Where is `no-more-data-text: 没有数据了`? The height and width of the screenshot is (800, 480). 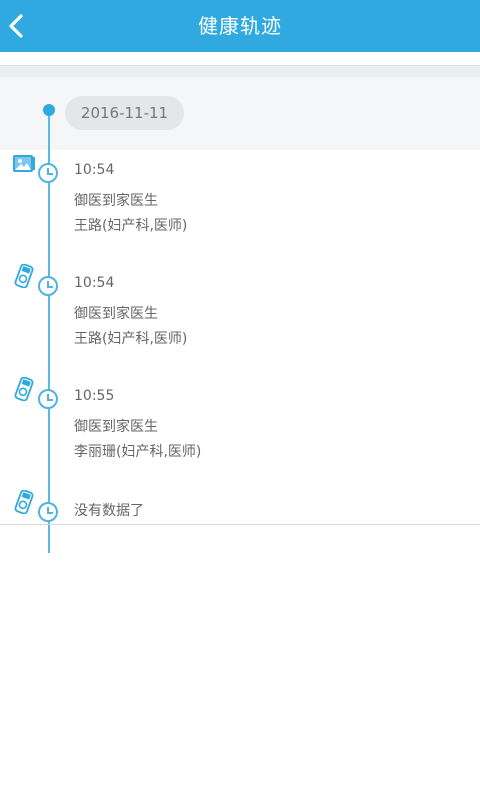 no-more-data-text: 没有数据了 is located at coordinates (109, 511).